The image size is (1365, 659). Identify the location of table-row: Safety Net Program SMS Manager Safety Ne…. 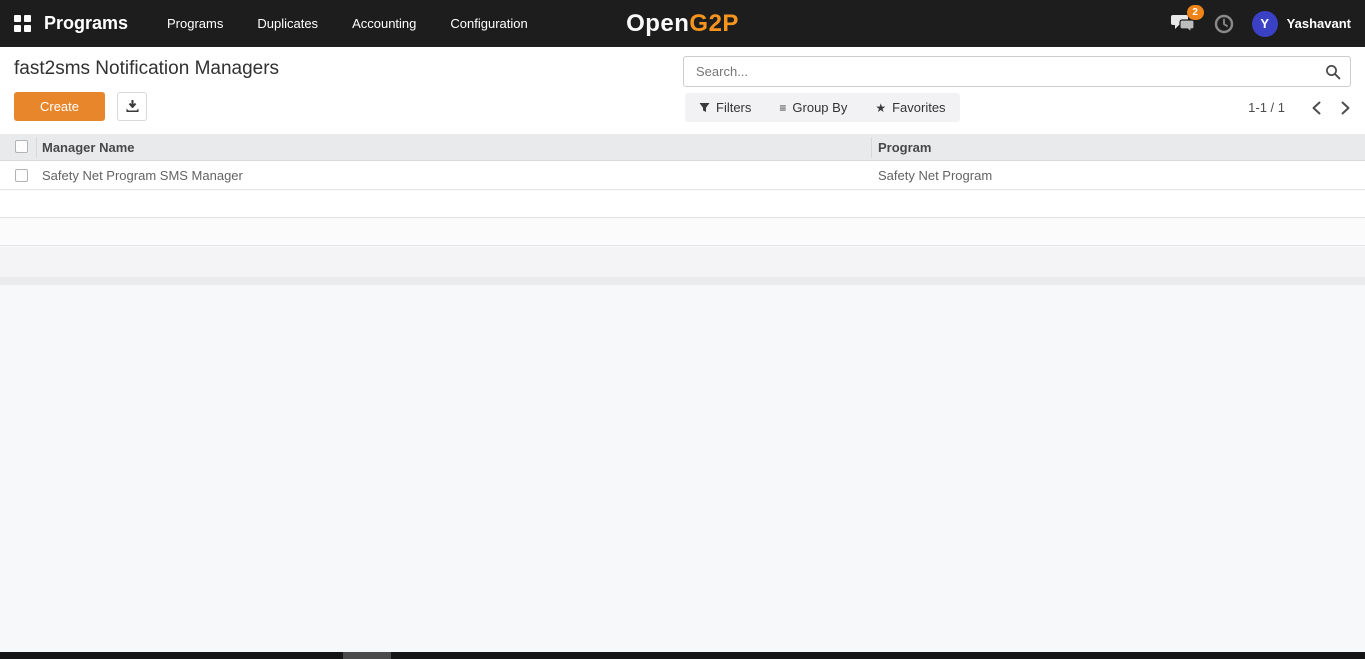
(682, 175).